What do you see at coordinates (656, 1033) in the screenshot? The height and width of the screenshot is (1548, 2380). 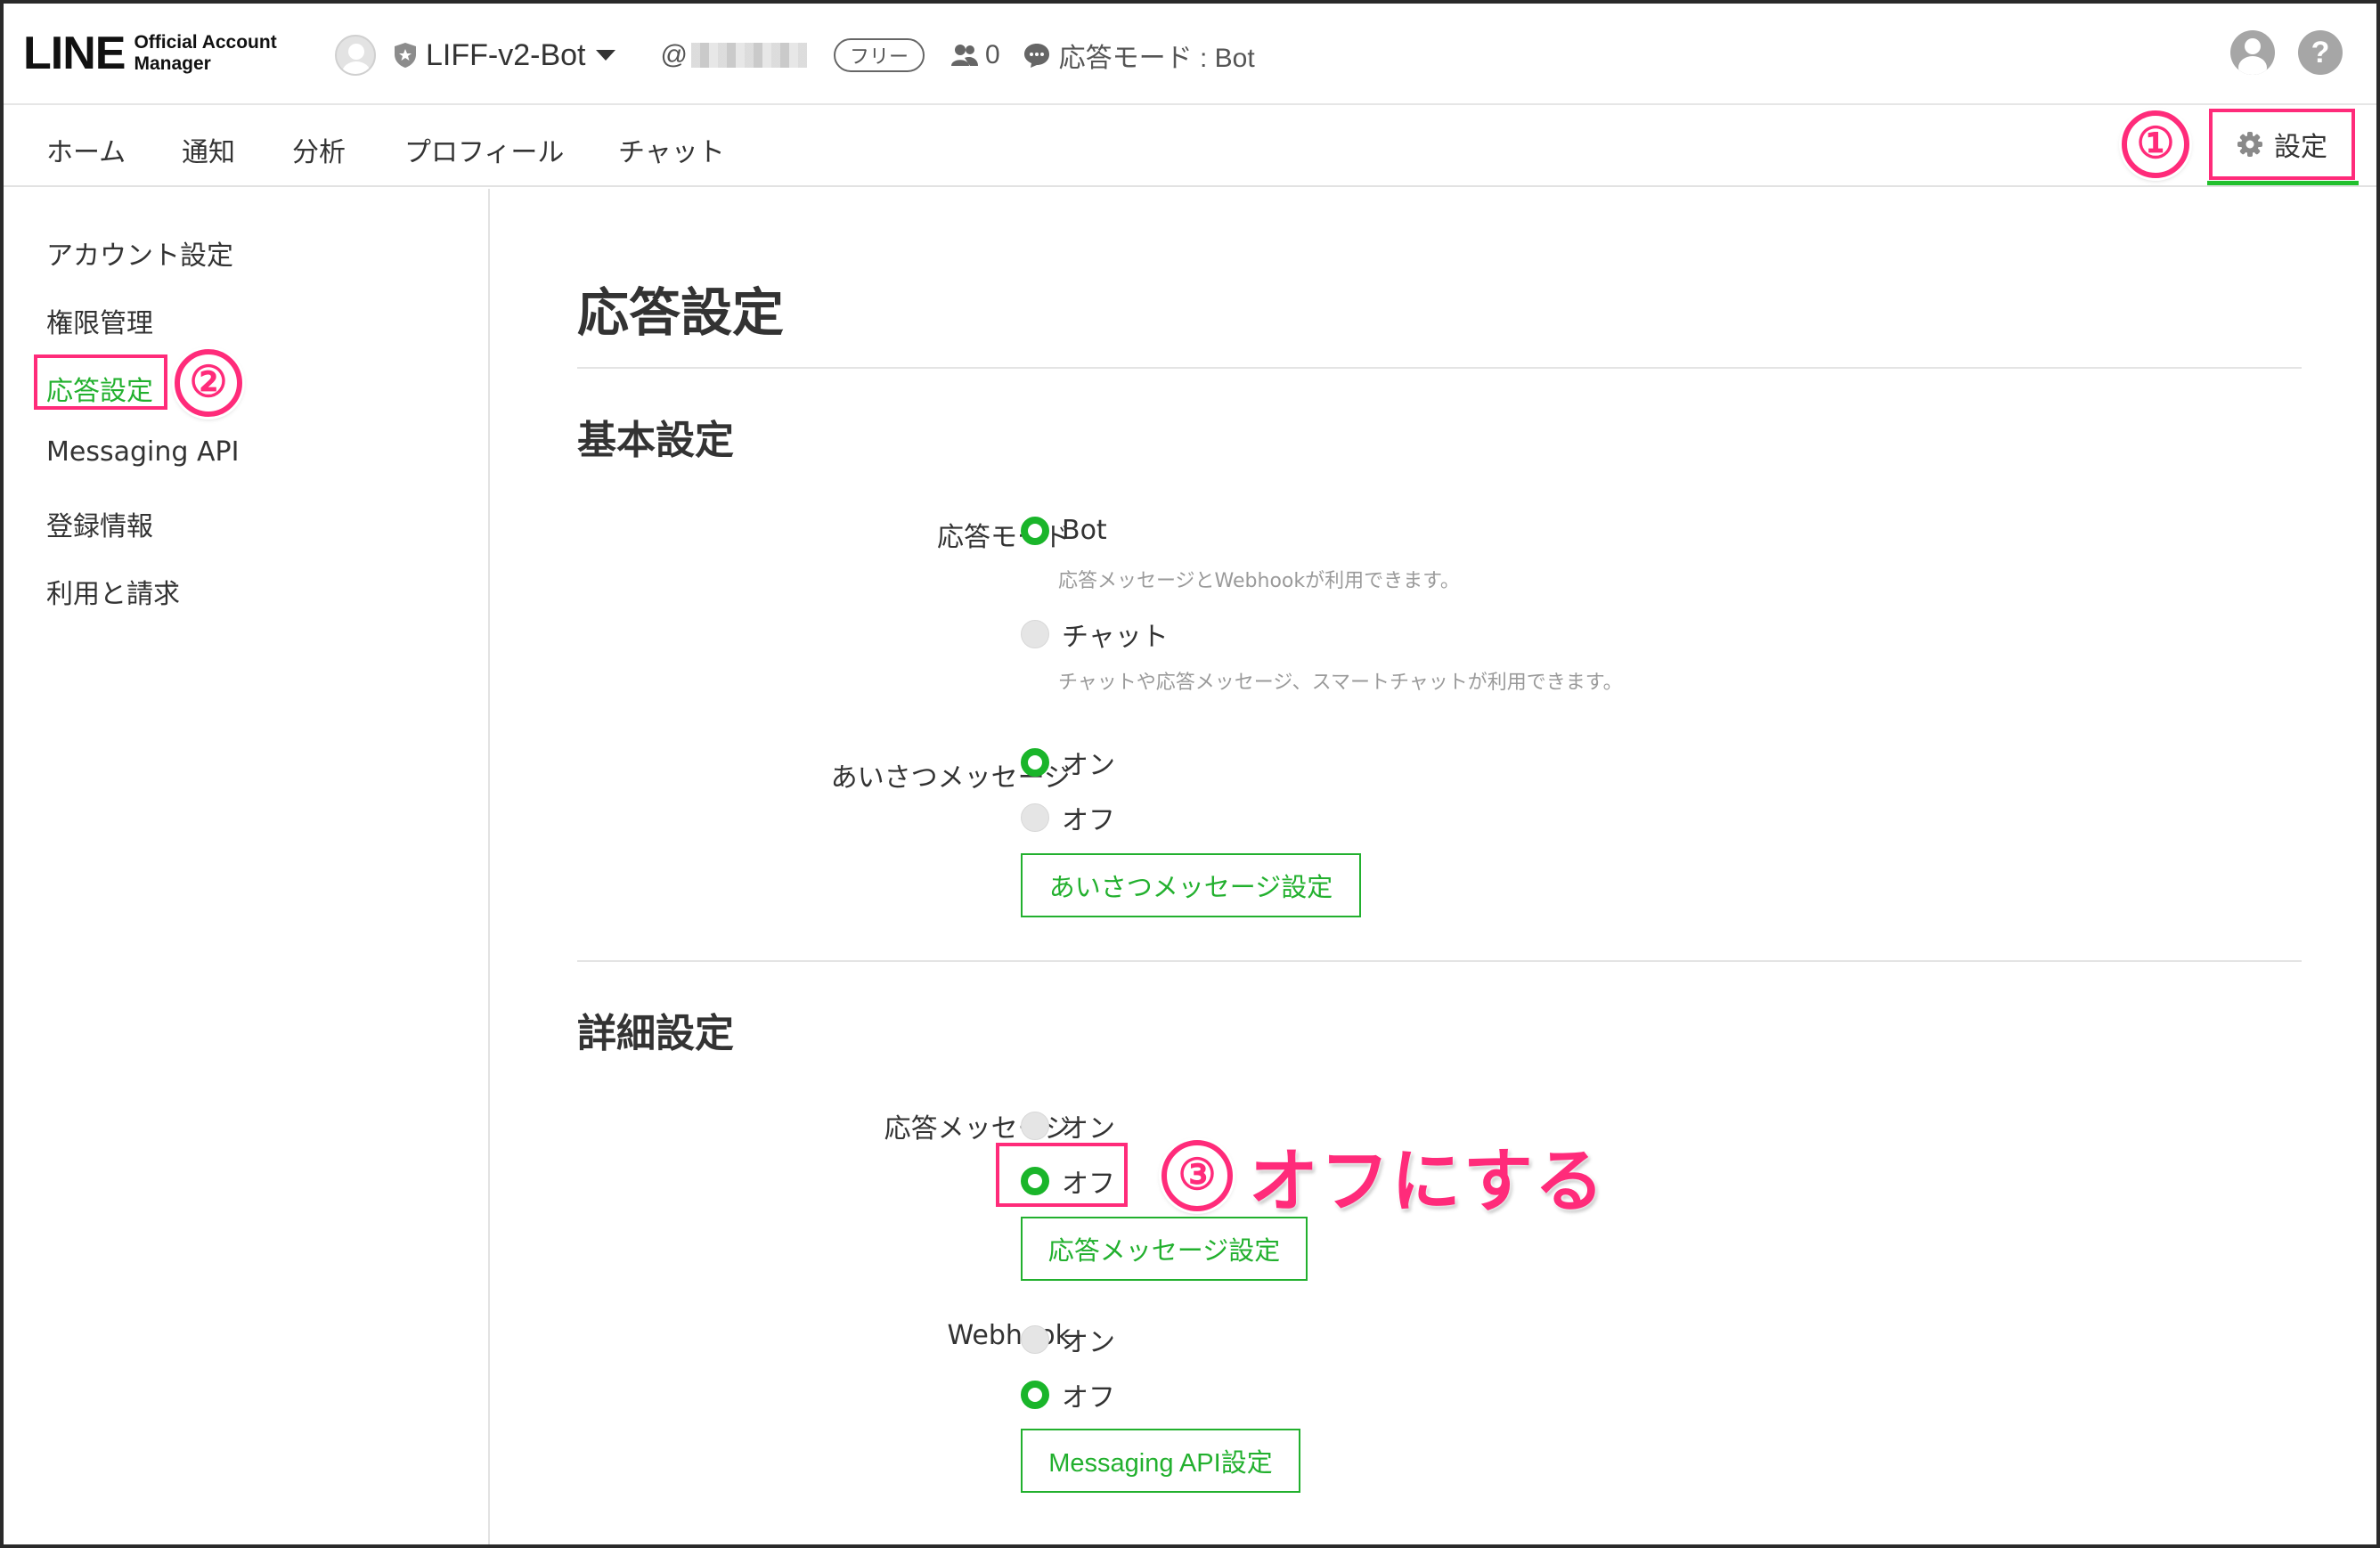 I see `advanced-section-title: 詳細設定` at bounding box center [656, 1033].